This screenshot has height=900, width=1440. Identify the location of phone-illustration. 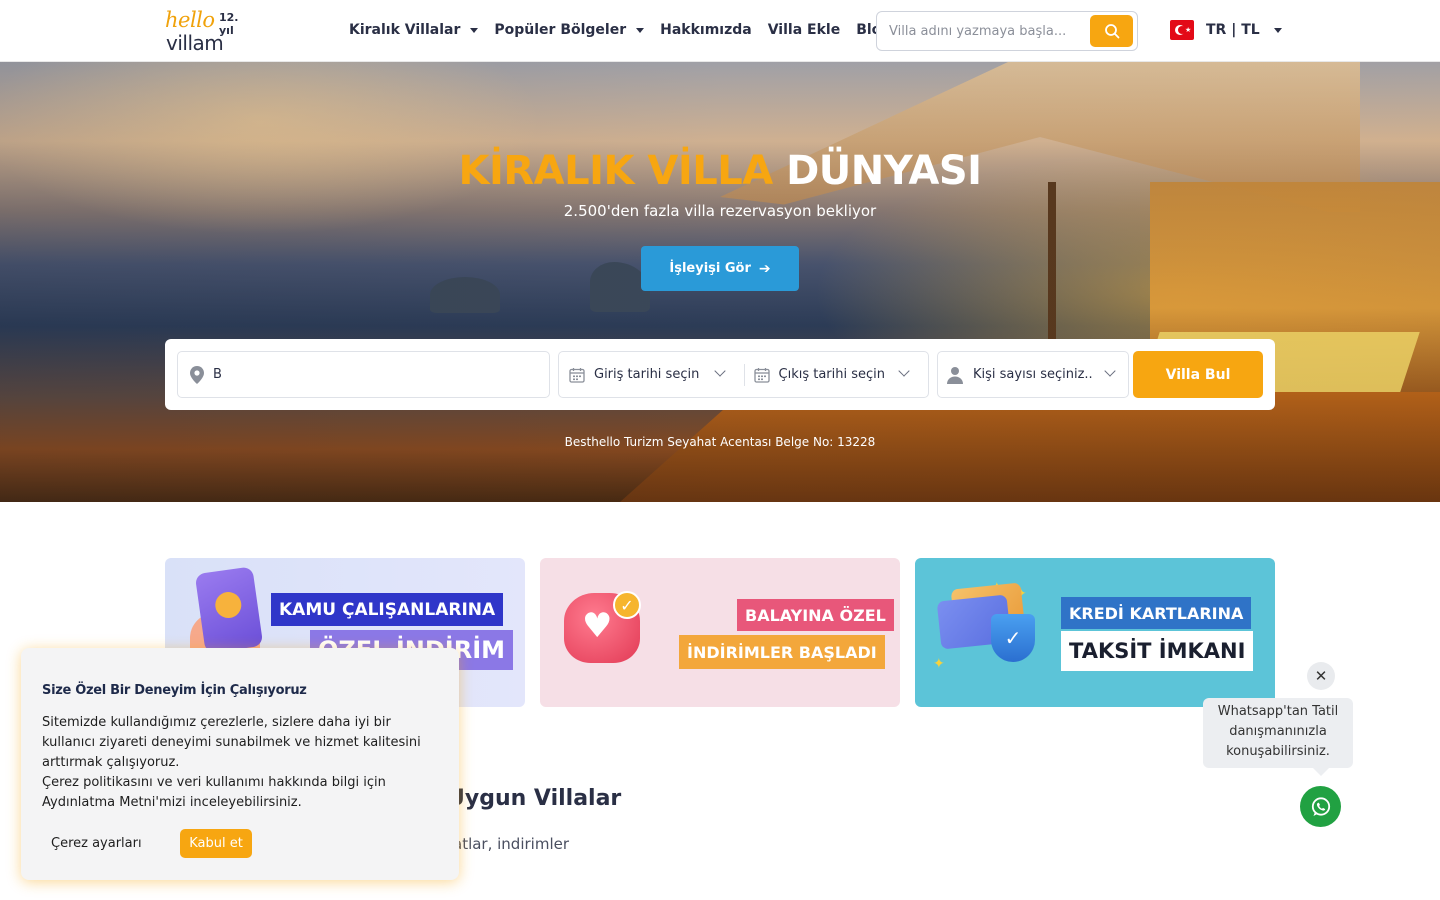
(229, 610).